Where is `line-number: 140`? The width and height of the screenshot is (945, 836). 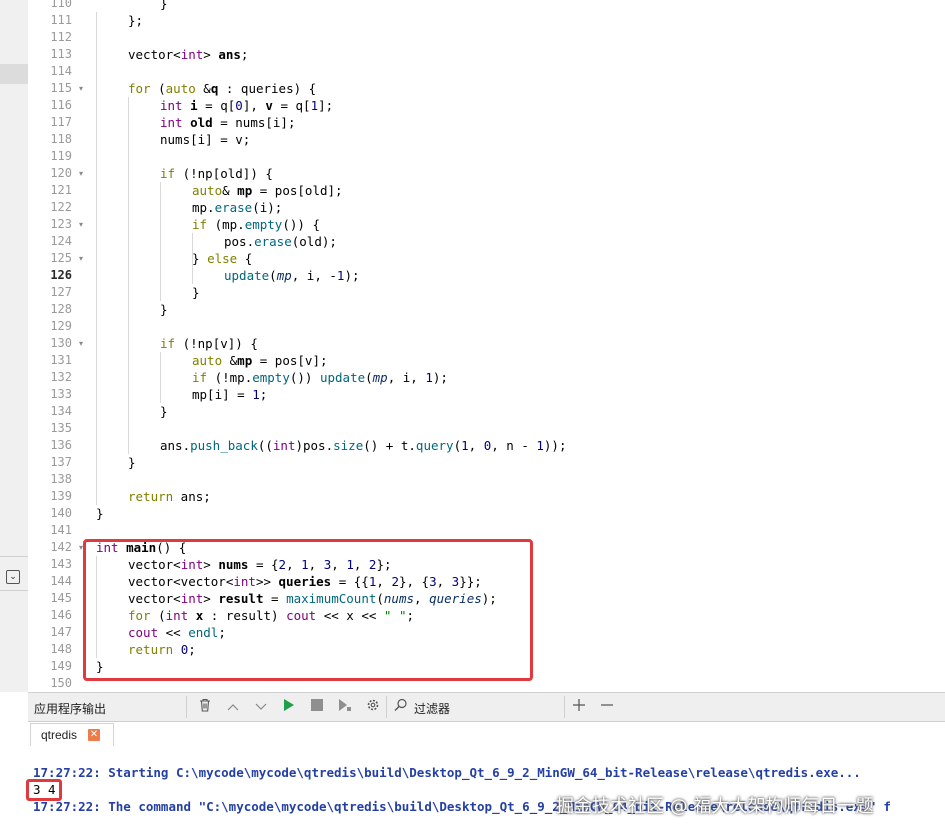 line-number: 140 is located at coordinates (61, 513).